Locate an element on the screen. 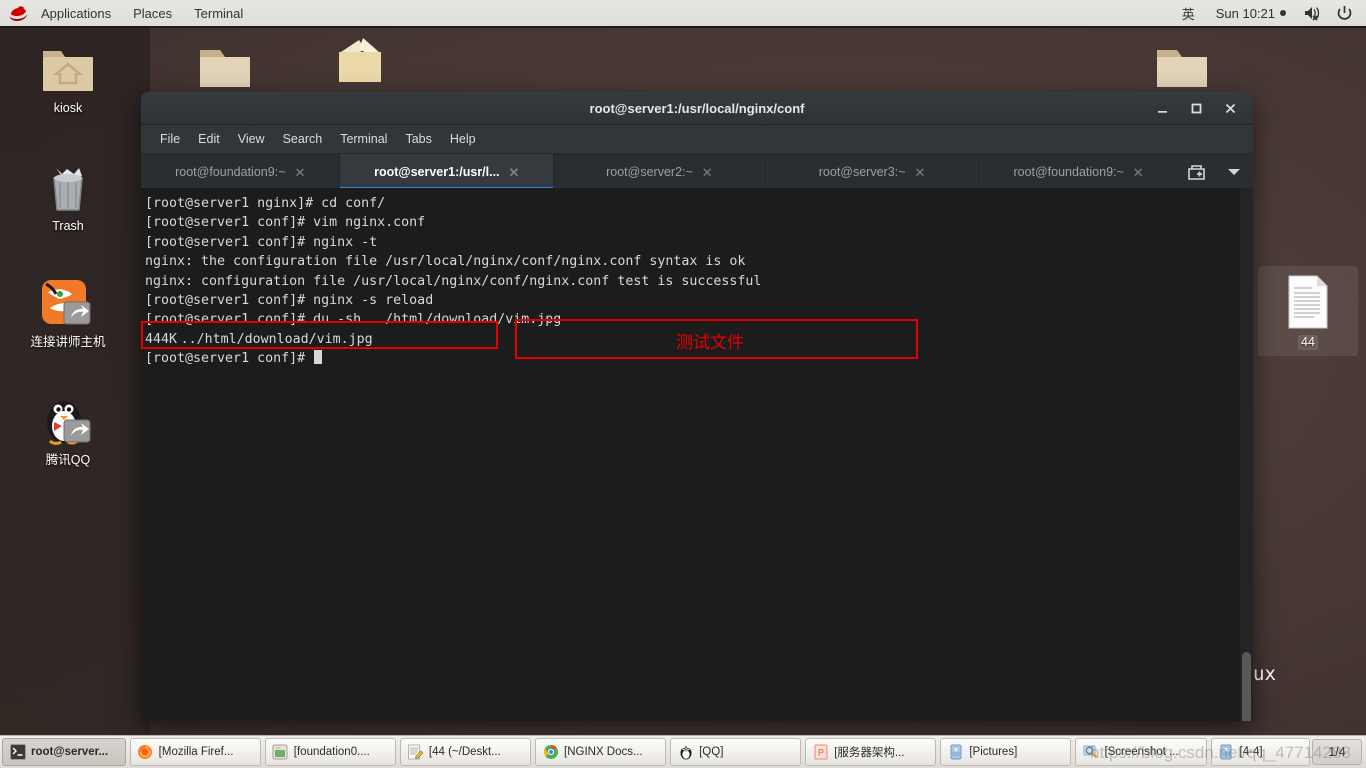 Image resolution: width=1366 pixels, height=768 pixels. desktop-icon-tencent-qq: 腾讯QQ is located at coordinates (68, 429).